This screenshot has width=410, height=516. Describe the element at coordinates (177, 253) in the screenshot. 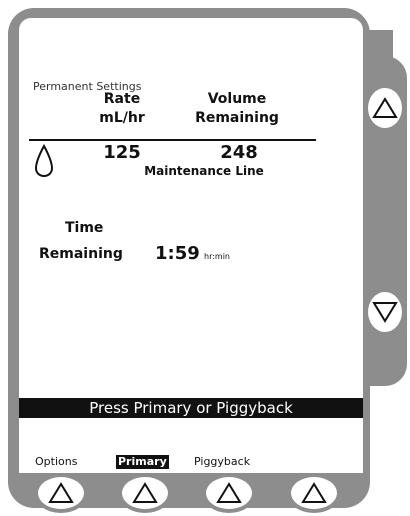

I see `time-remaining-value: 1:59` at that location.